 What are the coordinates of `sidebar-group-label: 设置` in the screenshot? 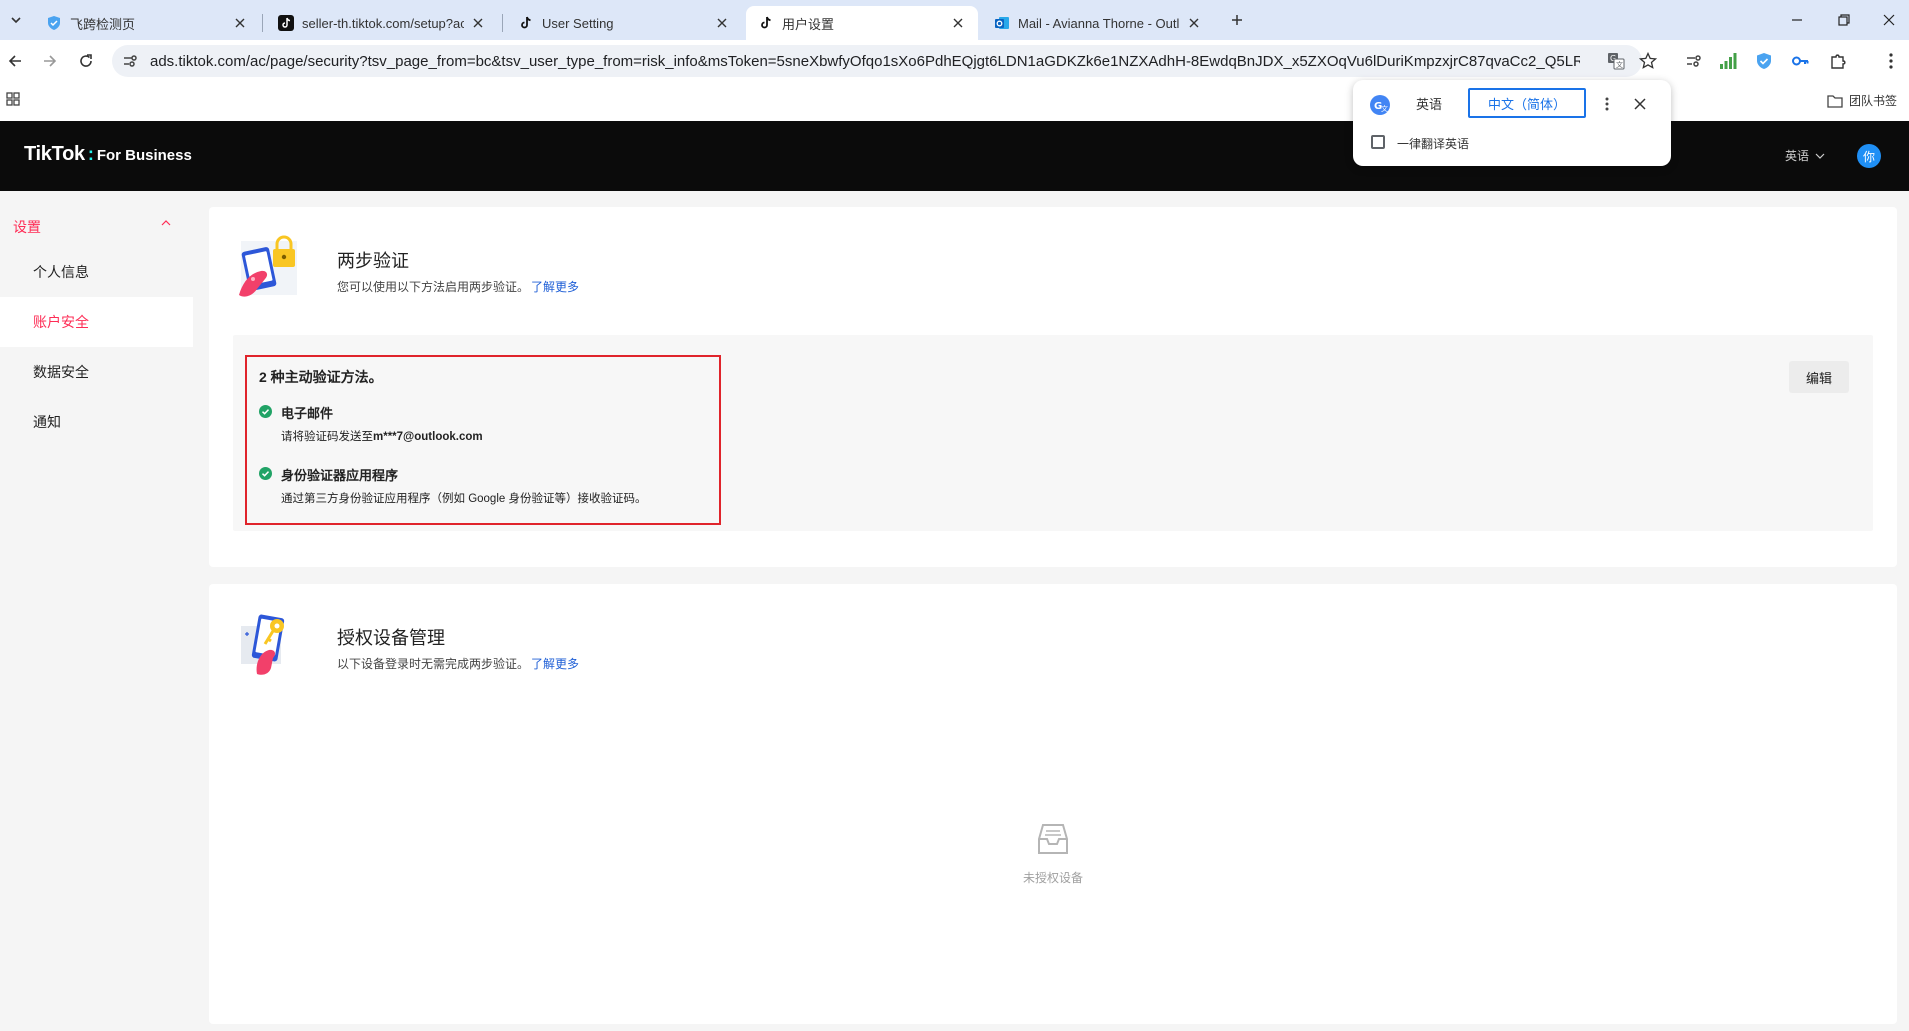 It's located at (27, 227).